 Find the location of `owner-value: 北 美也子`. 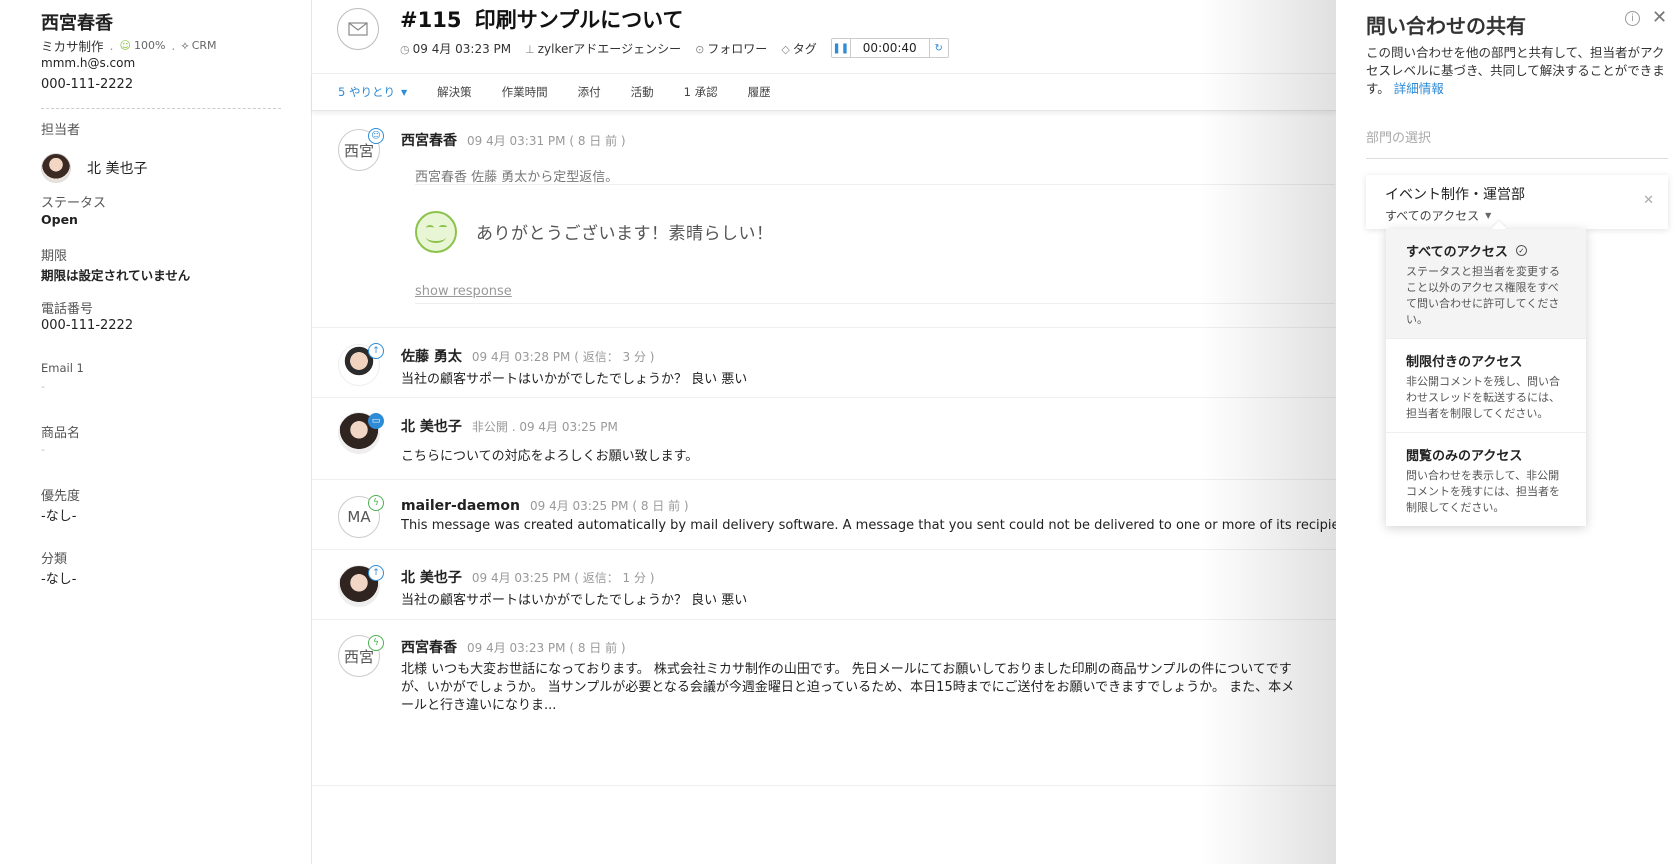

owner-value: 北 美也子 is located at coordinates (117, 169).